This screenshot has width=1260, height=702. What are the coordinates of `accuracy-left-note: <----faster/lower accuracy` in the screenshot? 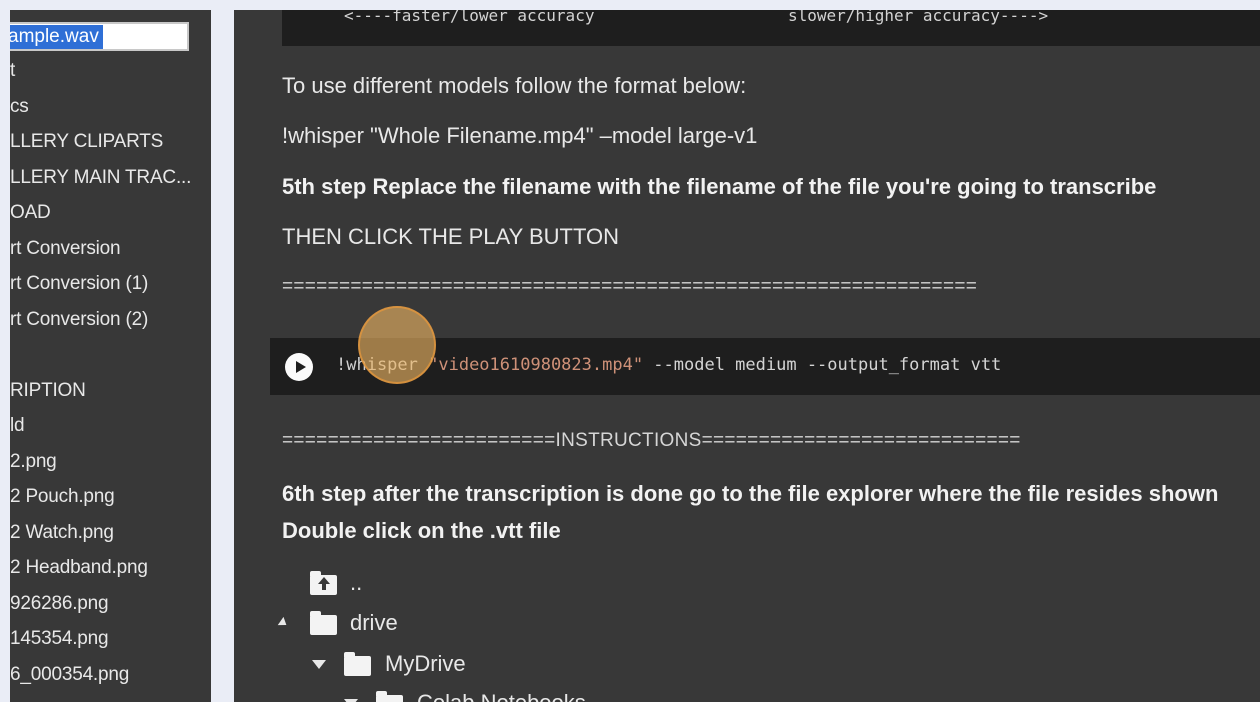 It's located at (469, 17).